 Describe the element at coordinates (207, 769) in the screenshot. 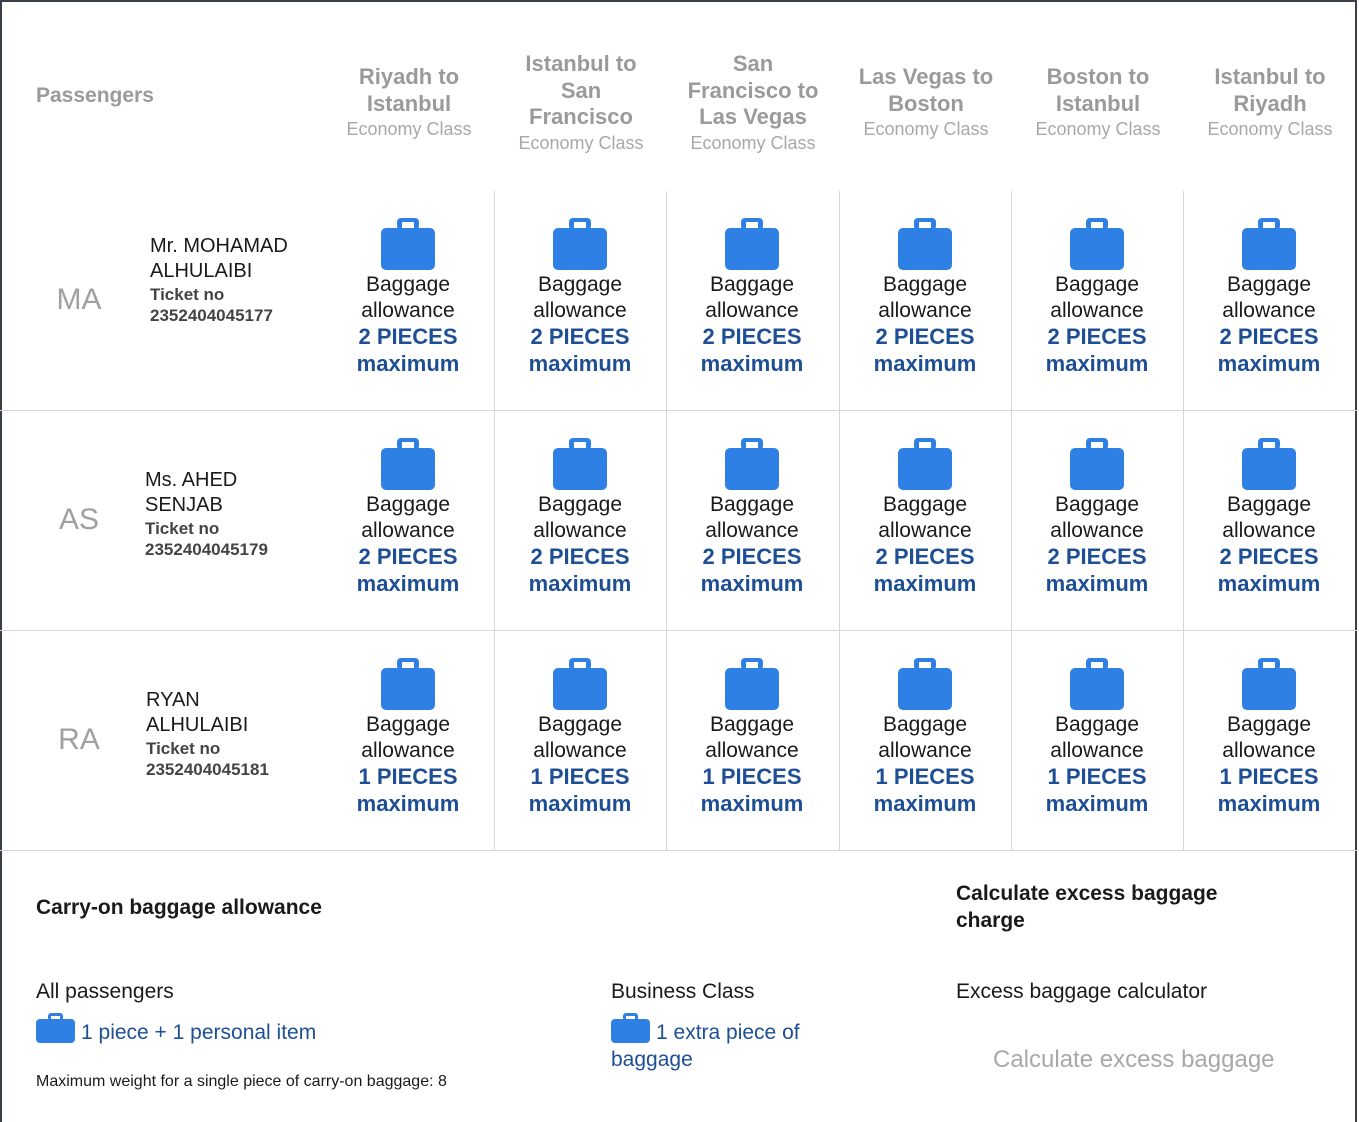

I see `ticket-number: 2352404045181` at that location.